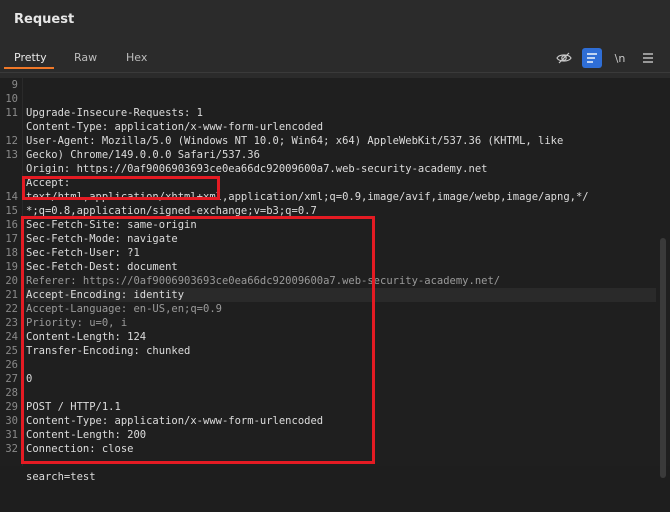 The width and height of the screenshot is (670, 512). What do you see at coordinates (11, 309) in the screenshot?
I see `line-number: 22` at bounding box center [11, 309].